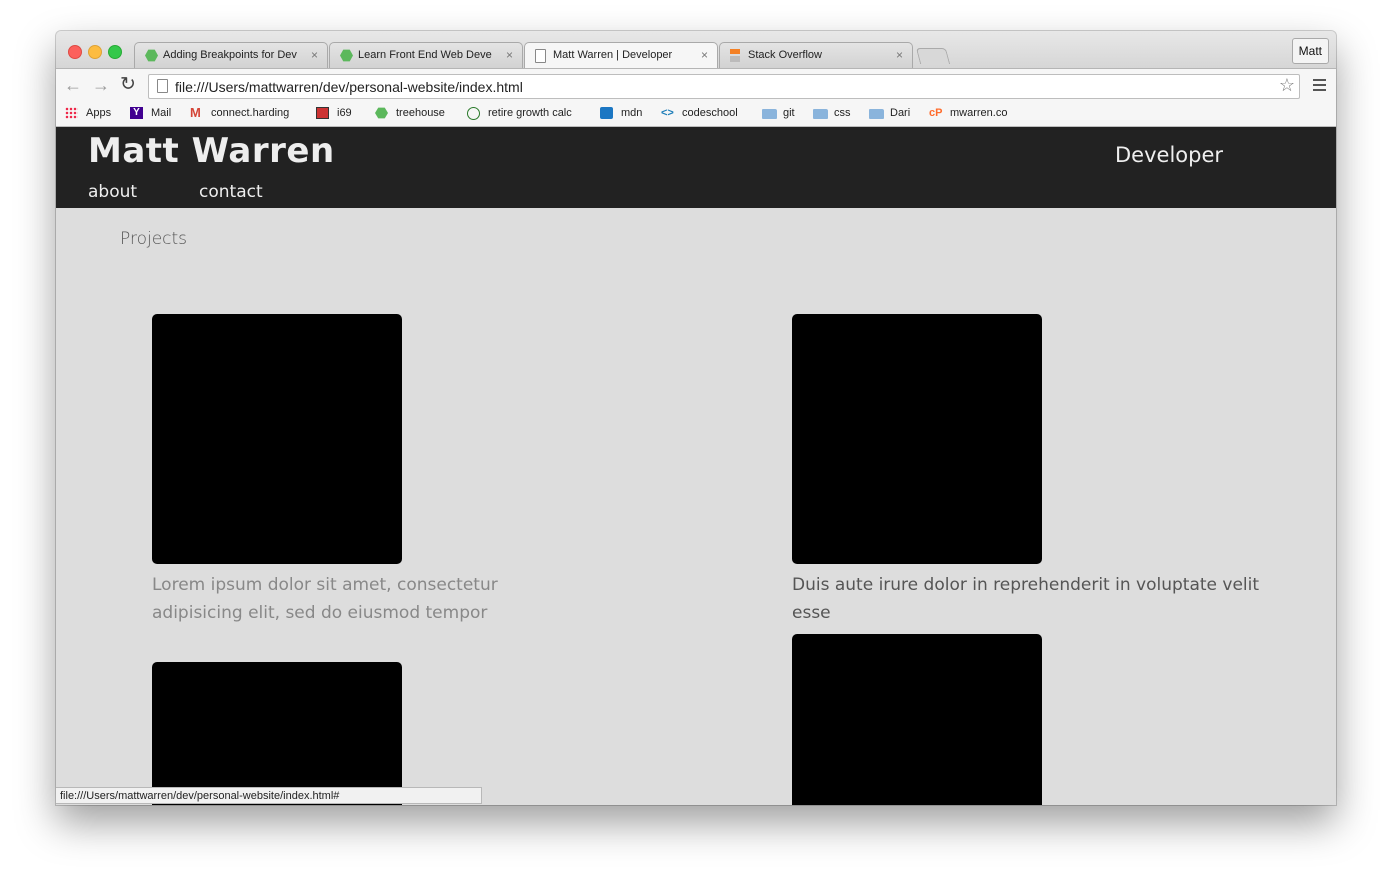  Describe the element at coordinates (735, 55) in the screenshot. I see `stackoverflow-icon` at that location.